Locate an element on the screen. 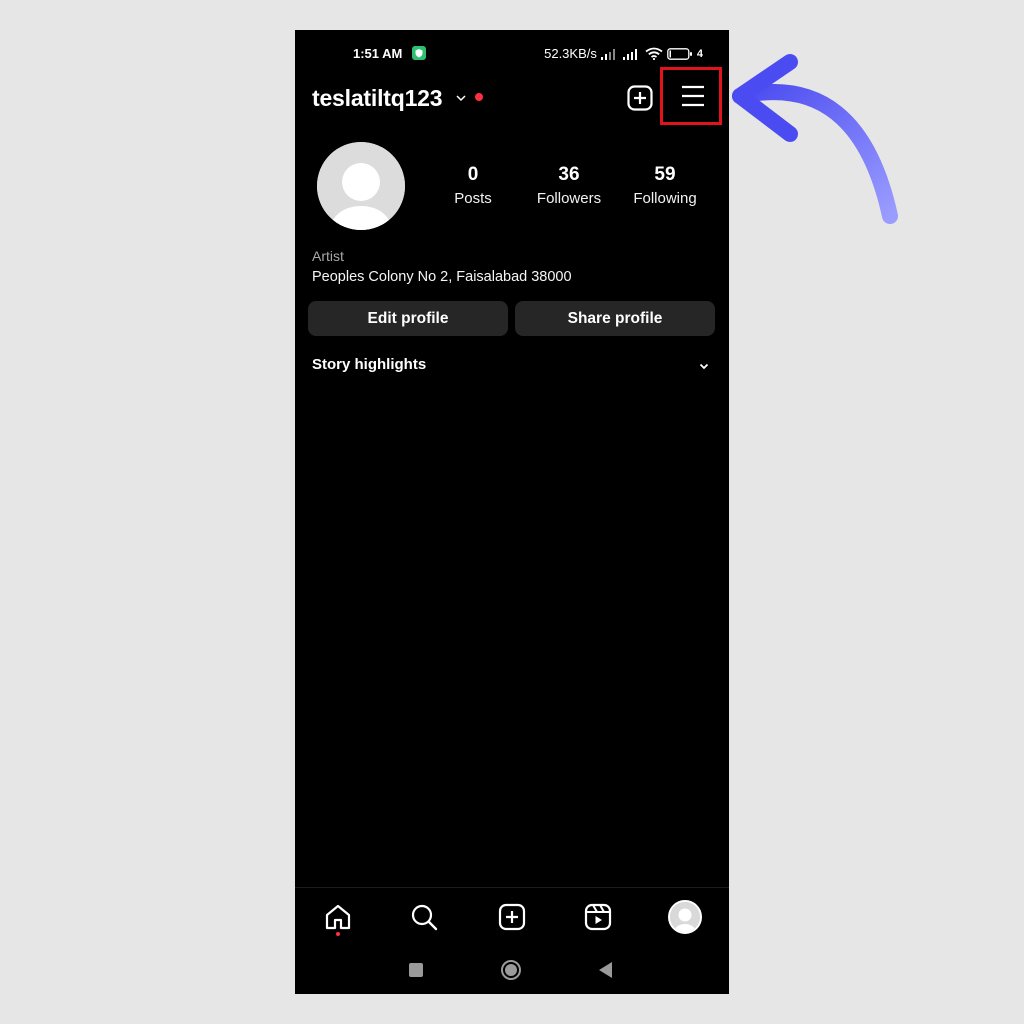  stat-value: 0 is located at coordinates (473, 174).